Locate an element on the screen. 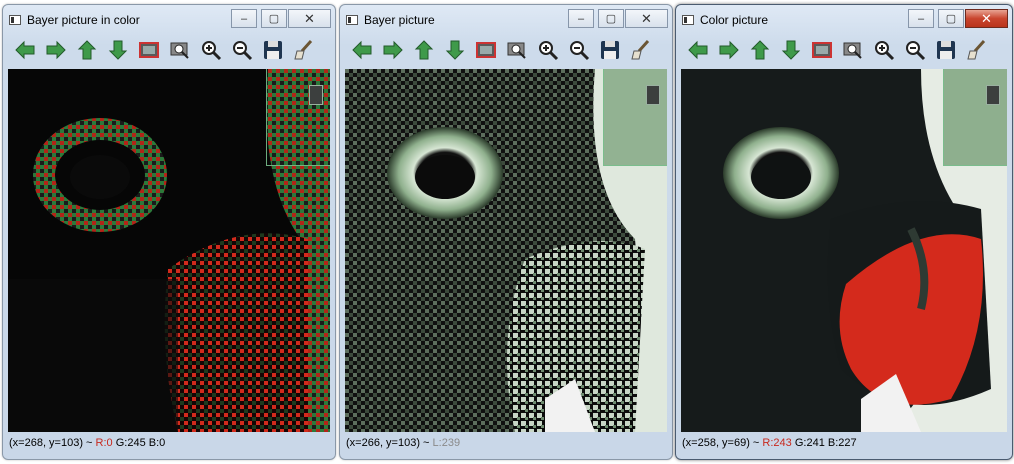 This screenshot has width=1014, height=464. window-title: Bayer picture in color is located at coordinates (83, 20).